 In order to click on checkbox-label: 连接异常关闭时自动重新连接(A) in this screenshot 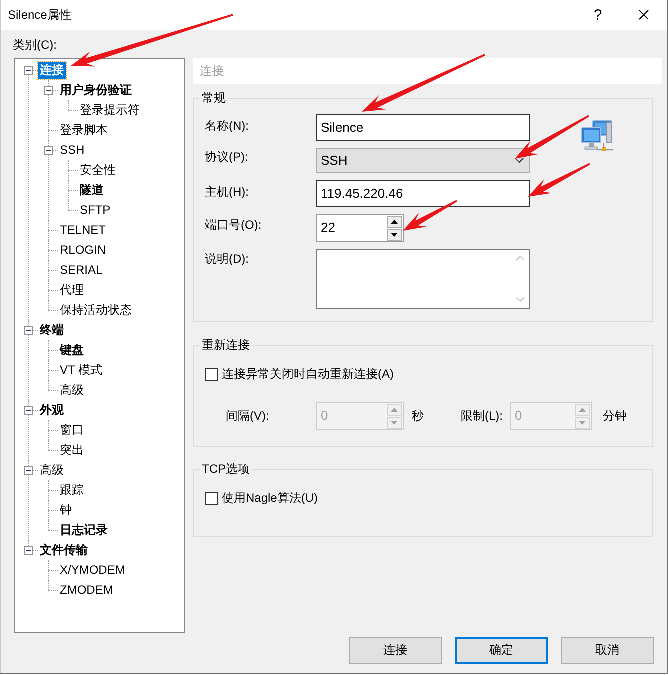, I will do `click(308, 374)`.